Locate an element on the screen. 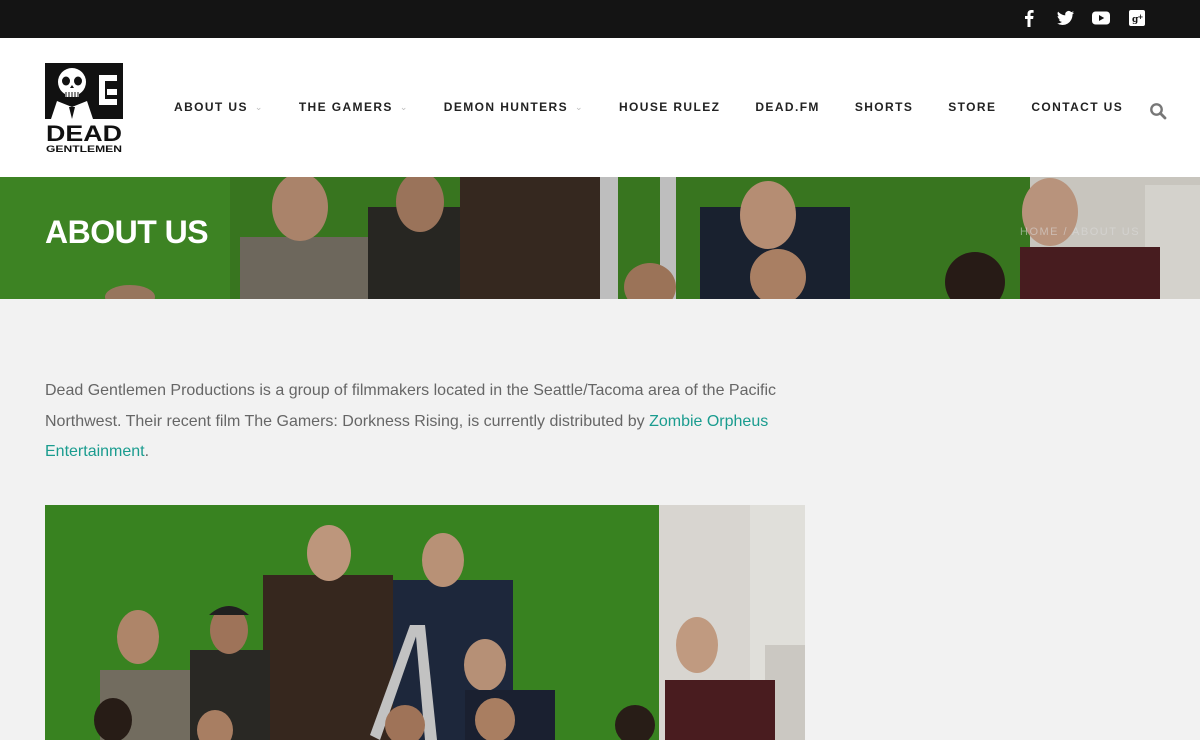 This screenshot has height=740, width=1200. nav-item-shorts: SHORTS is located at coordinates (884, 107).